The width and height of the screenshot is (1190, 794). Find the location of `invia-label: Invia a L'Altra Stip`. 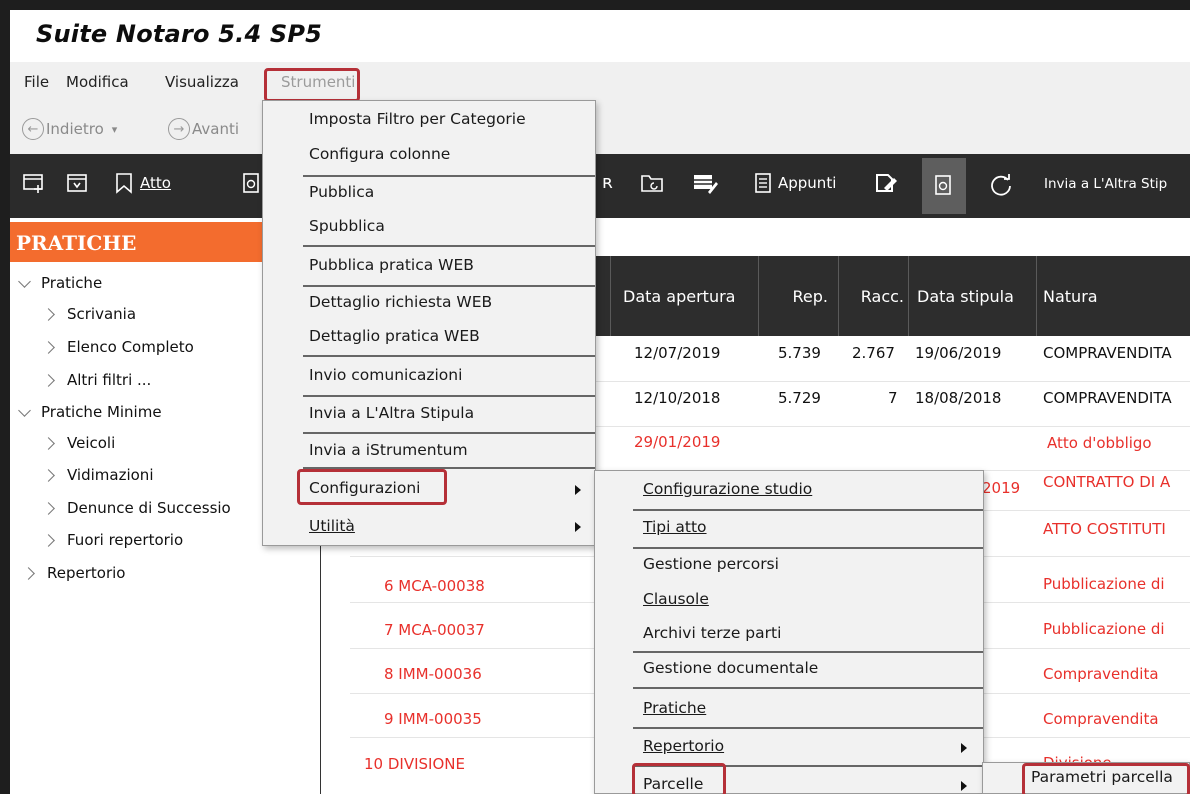

invia-label: Invia a L'Altra Stip is located at coordinates (1106, 184).